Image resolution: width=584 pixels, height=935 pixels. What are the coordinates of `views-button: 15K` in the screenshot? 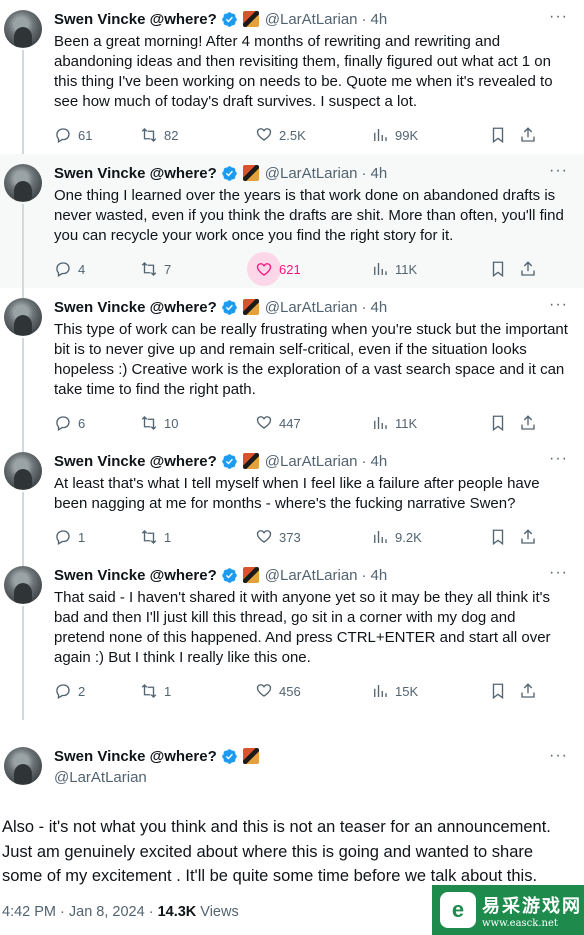 It's located at (430, 691).